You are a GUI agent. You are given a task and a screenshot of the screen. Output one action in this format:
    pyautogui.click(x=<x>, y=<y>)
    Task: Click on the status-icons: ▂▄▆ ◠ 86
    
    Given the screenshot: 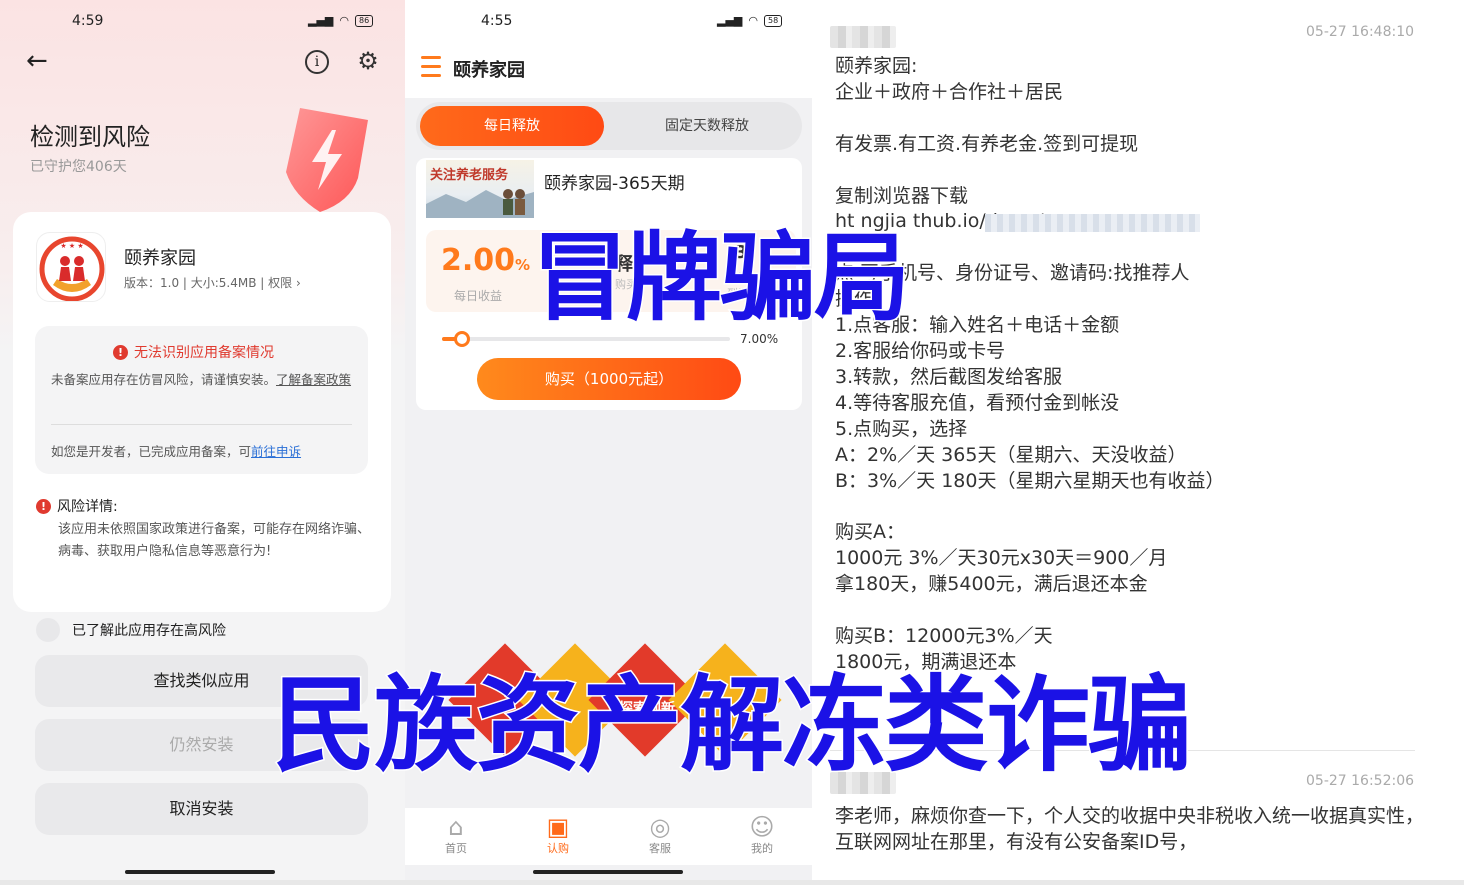 What is the action you would take?
    pyautogui.click(x=341, y=20)
    